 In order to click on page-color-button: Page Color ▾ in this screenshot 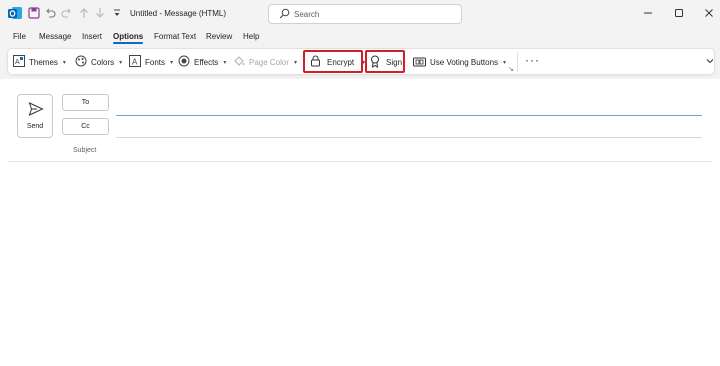, I will do `click(265, 62)`.